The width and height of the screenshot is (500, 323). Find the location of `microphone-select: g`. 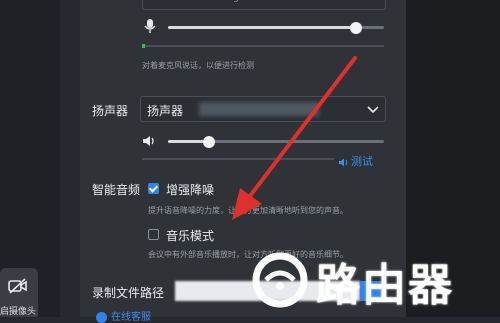

microphone-select: g is located at coordinates (264, 5).